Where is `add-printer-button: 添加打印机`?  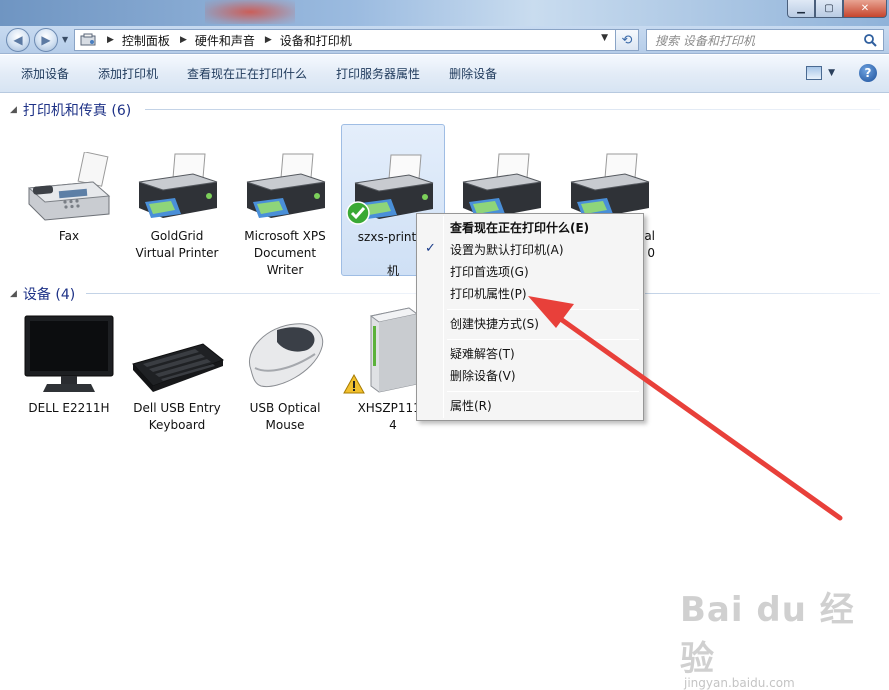 add-printer-button: 添加打印机 is located at coordinates (128, 73).